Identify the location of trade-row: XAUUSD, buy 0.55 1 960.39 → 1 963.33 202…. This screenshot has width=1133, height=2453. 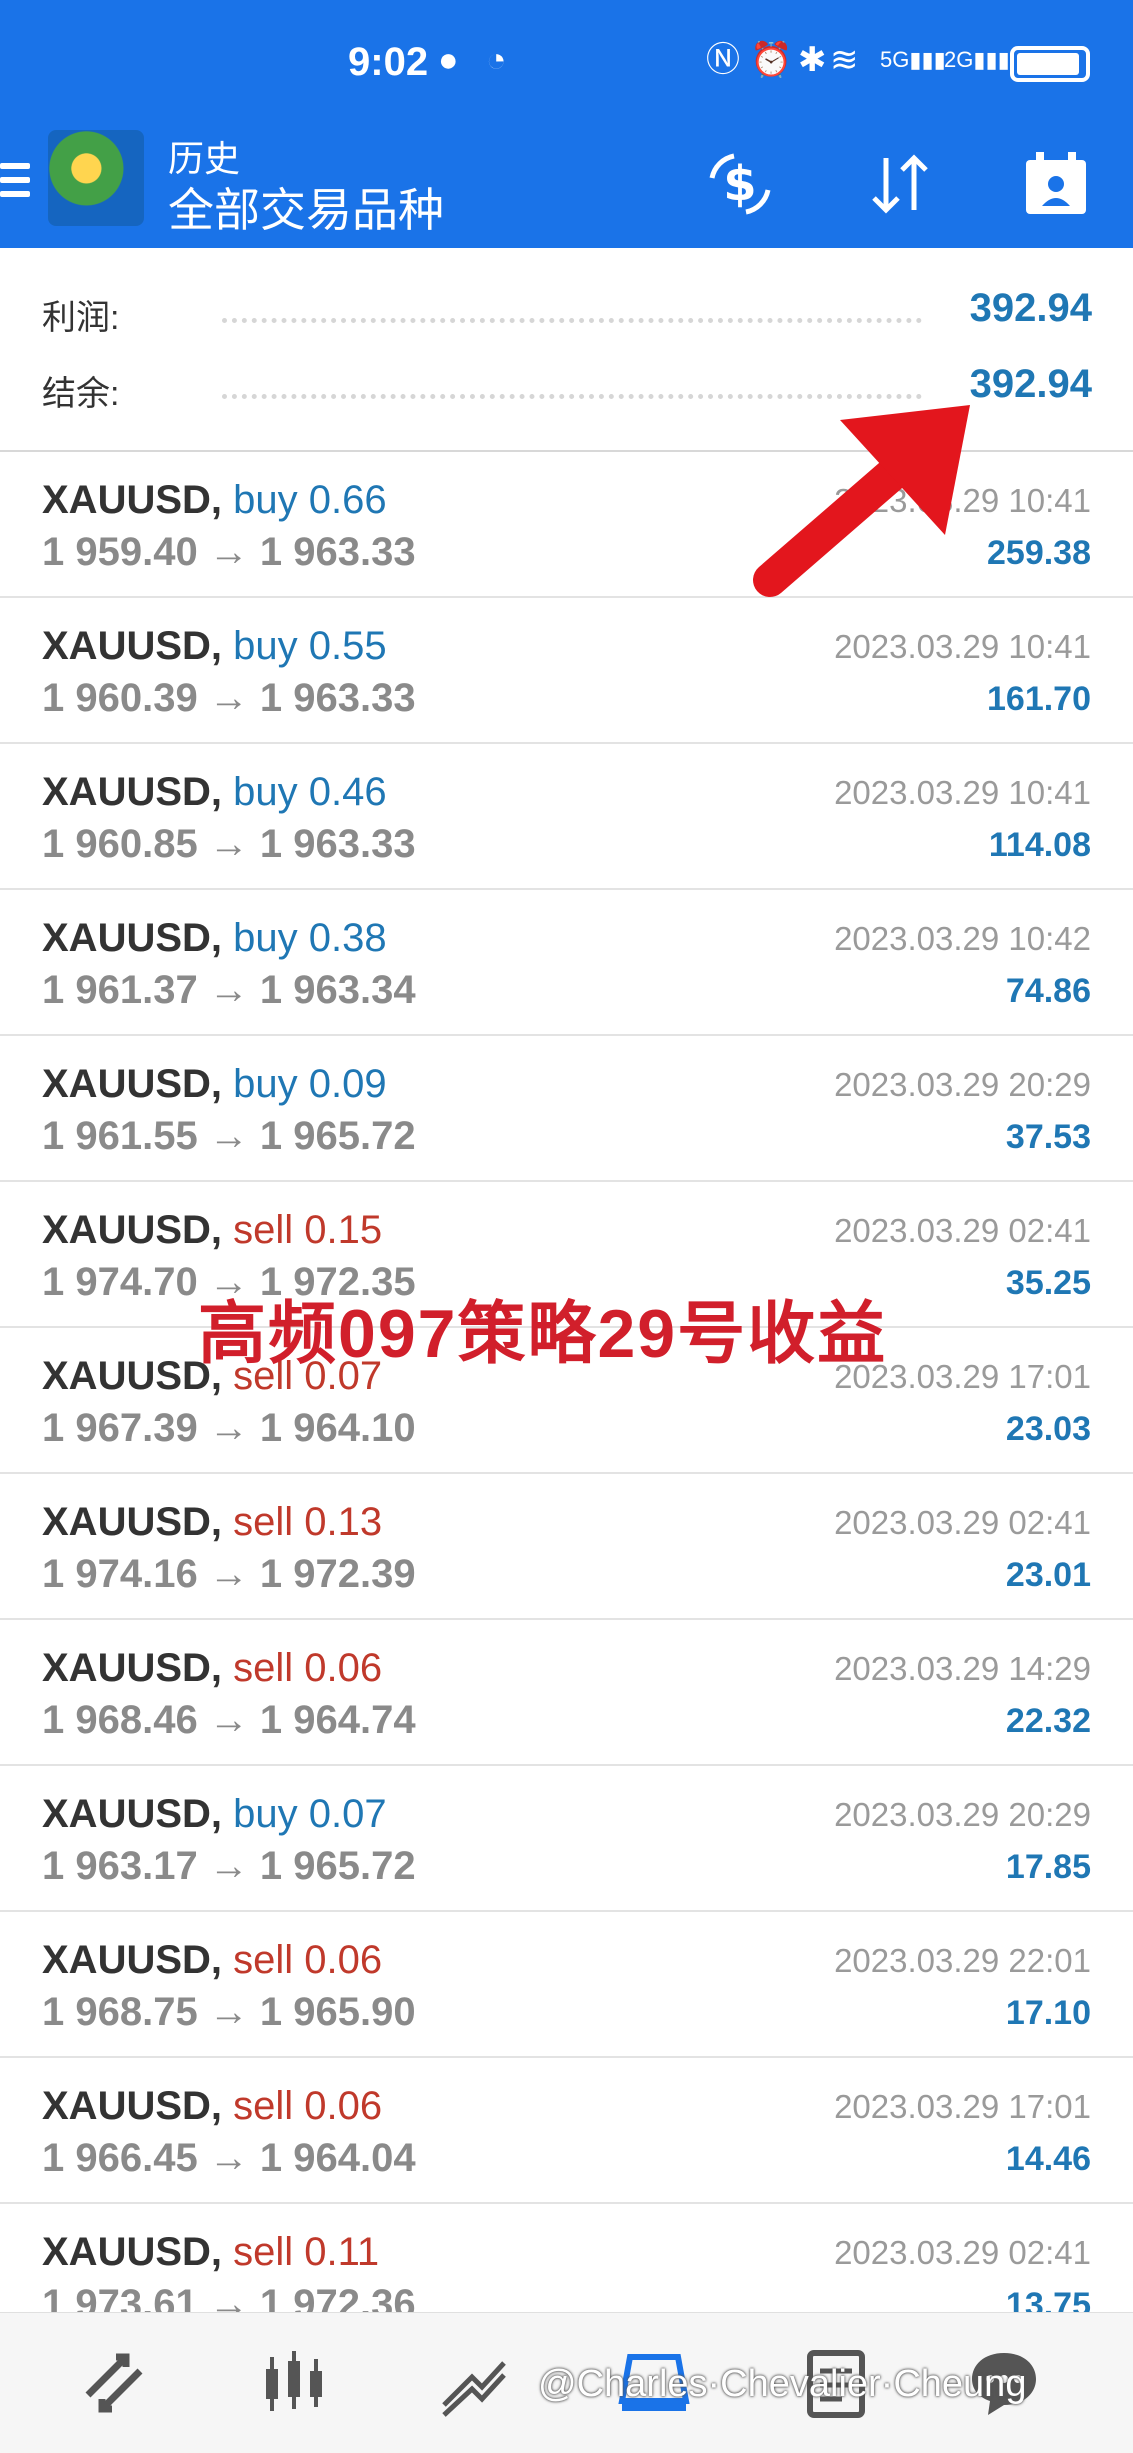
(566, 671).